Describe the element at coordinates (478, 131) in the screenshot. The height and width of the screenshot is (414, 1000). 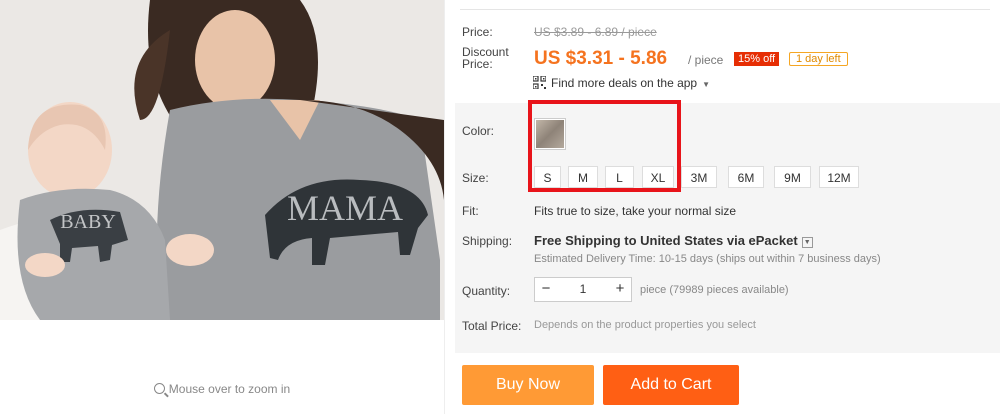
I see `color-label: Color:` at that location.